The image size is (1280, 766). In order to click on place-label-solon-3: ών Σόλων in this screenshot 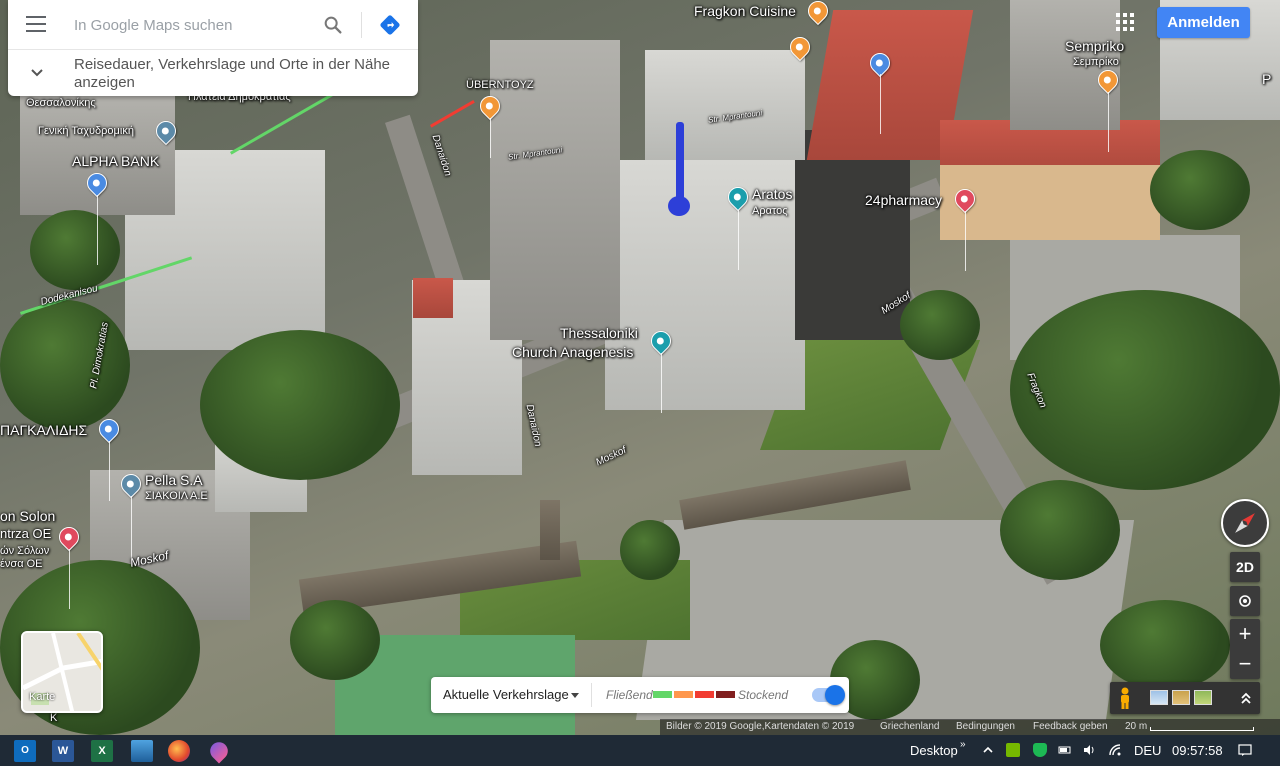, I will do `click(24, 551)`.